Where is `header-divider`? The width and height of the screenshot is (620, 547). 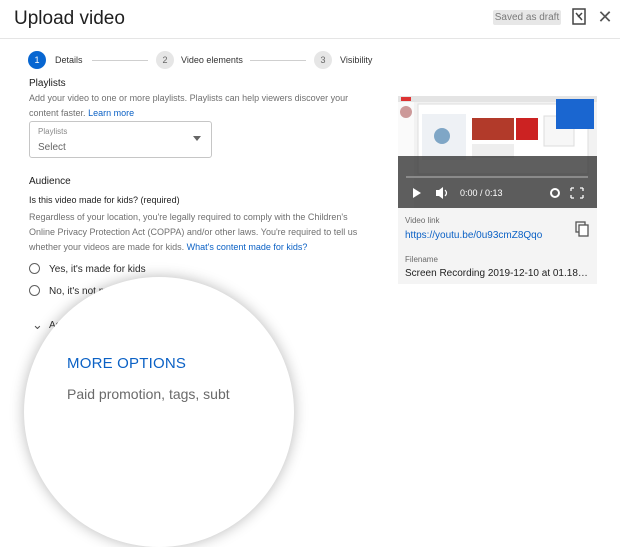 header-divider is located at coordinates (310, 38).